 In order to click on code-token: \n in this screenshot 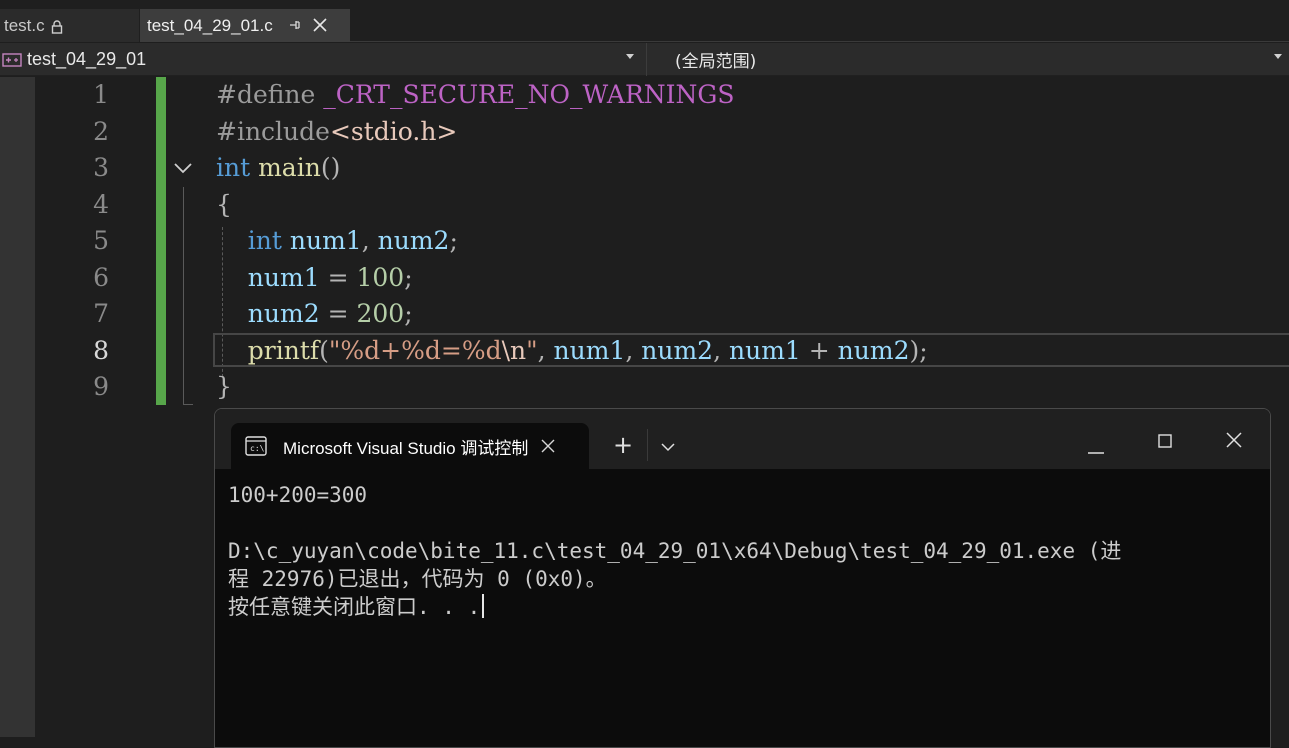, I will do `click(514, 350)`.